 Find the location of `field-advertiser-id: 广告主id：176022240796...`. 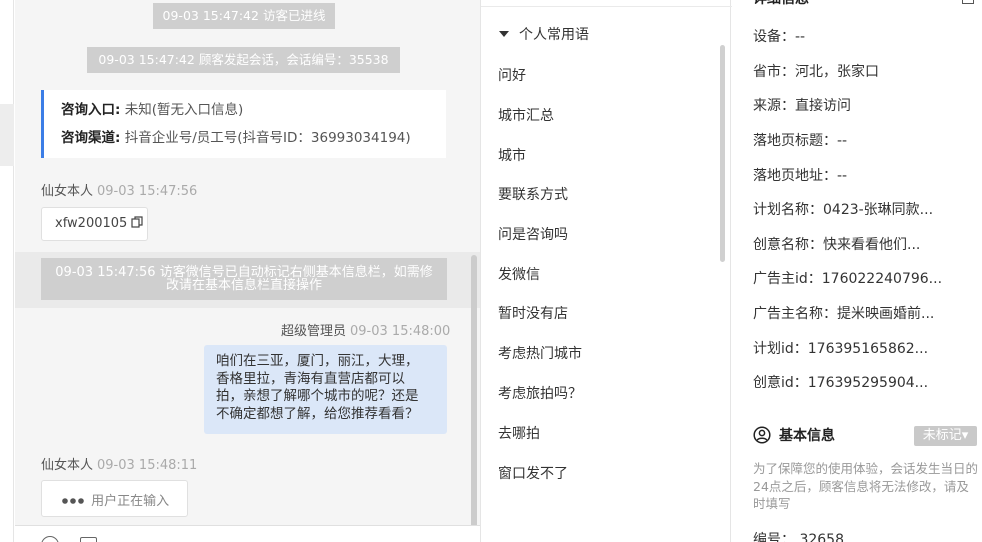

field-advertiser-id: 广告主id：176022240796... is located at coordinates (848, 279).